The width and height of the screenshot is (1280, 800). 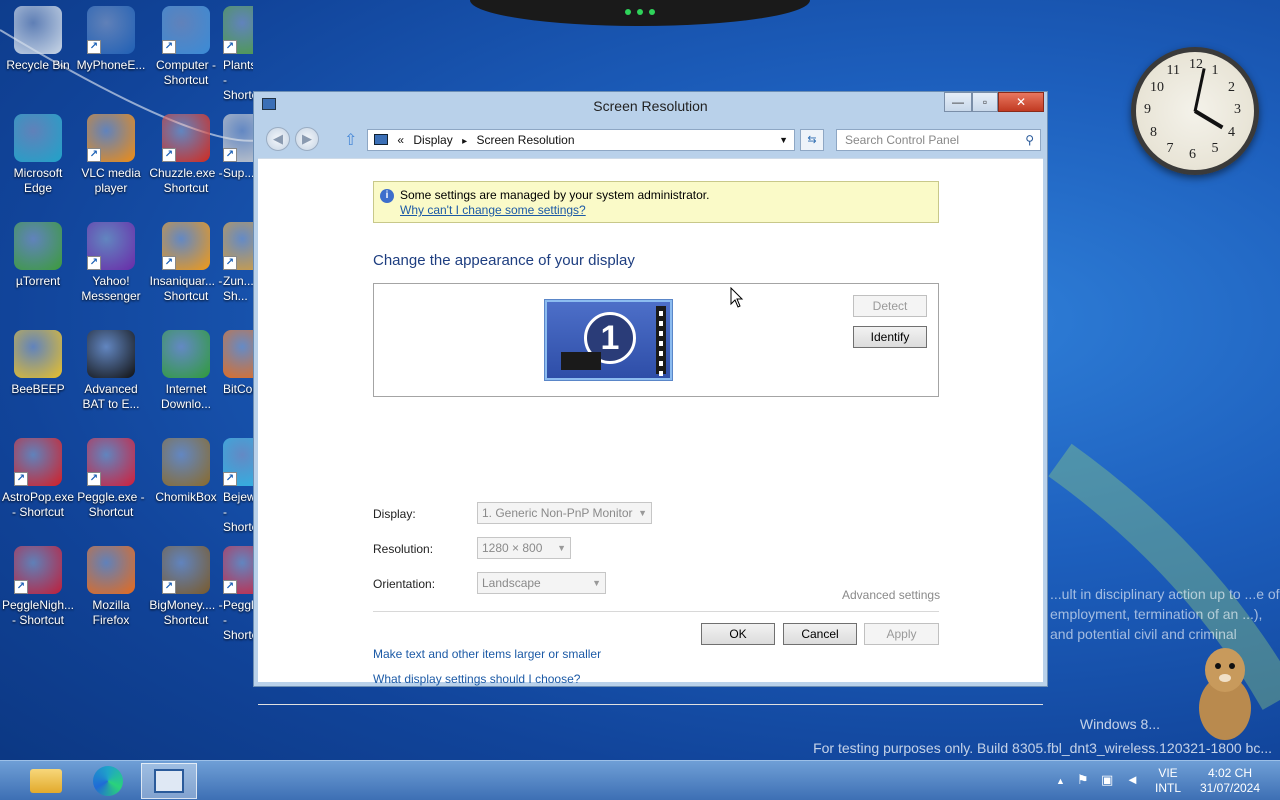 I want to click on up-arrow-icon: ⇧, so click(x=350, y=140).